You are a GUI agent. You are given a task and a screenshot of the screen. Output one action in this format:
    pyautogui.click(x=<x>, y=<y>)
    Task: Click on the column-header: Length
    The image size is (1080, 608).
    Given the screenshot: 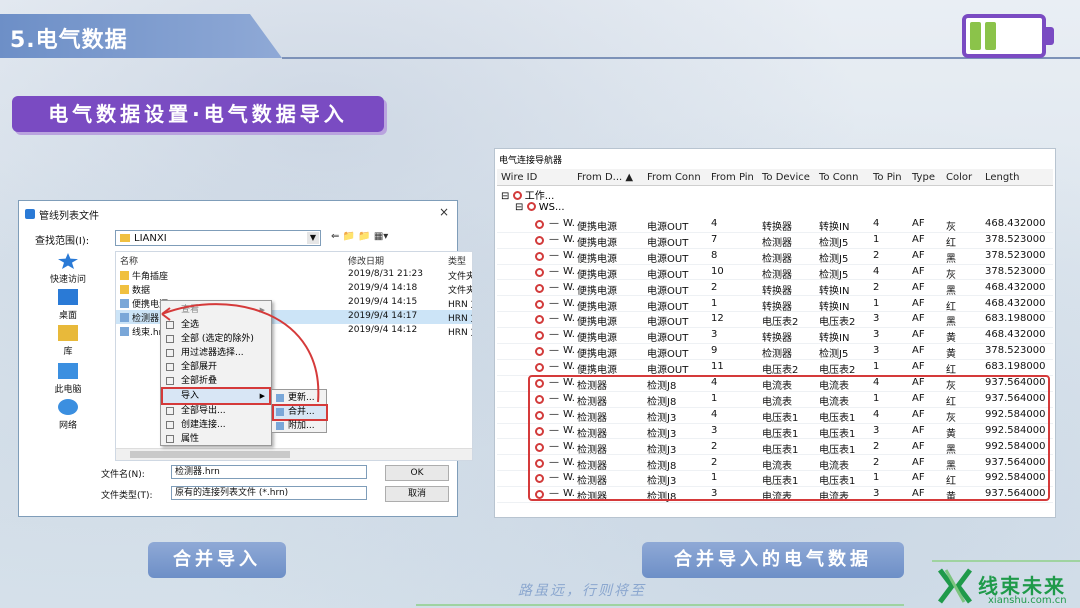 What is the action you would take?
    pyautogui.click(x=1002, y=177)
    